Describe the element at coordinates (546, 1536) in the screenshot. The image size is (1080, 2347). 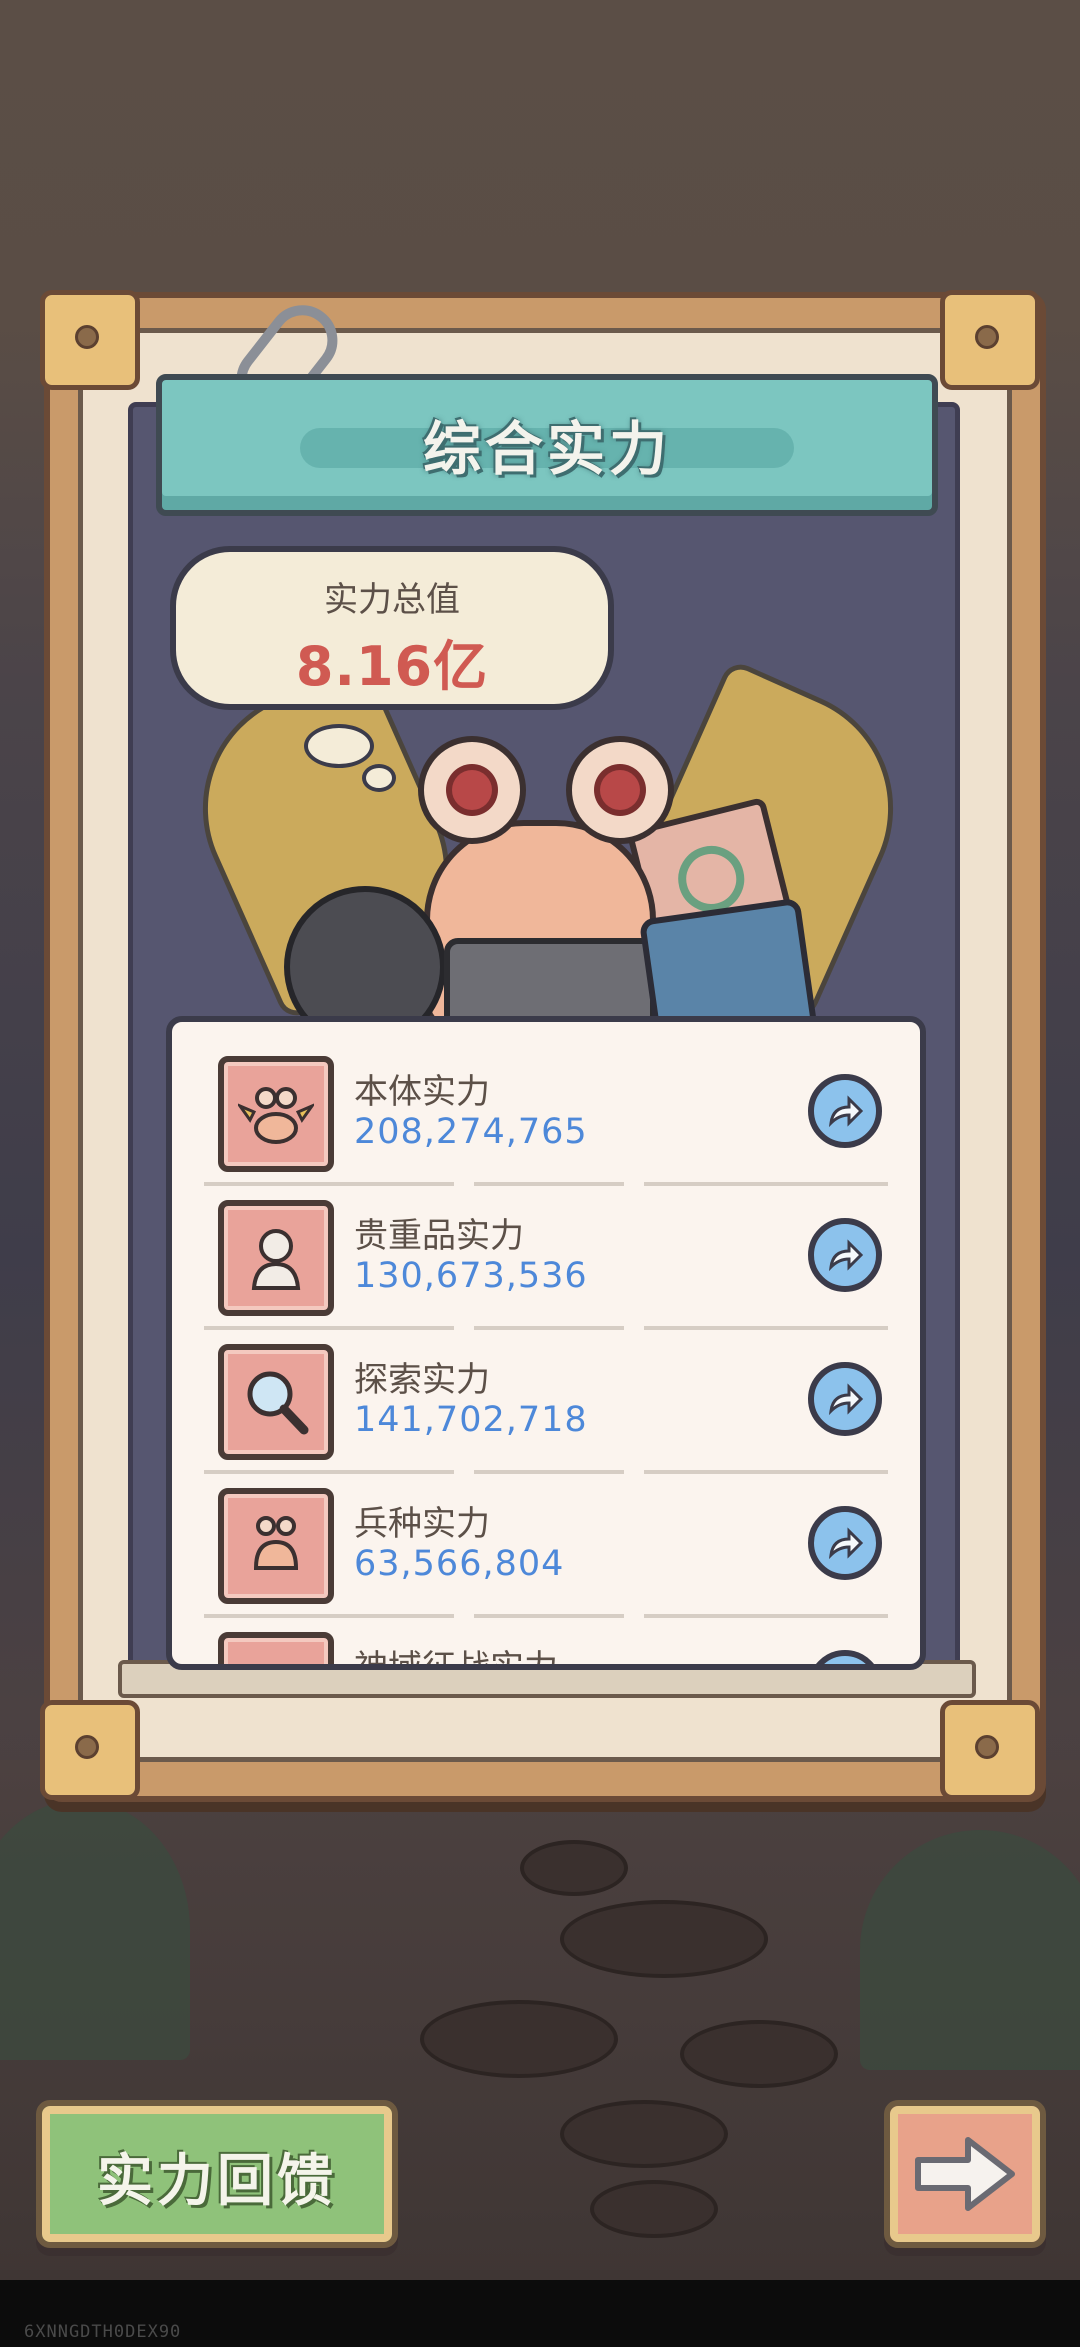
I see `list-item-troop-power: 兵种实力 63,566,804` at that location.